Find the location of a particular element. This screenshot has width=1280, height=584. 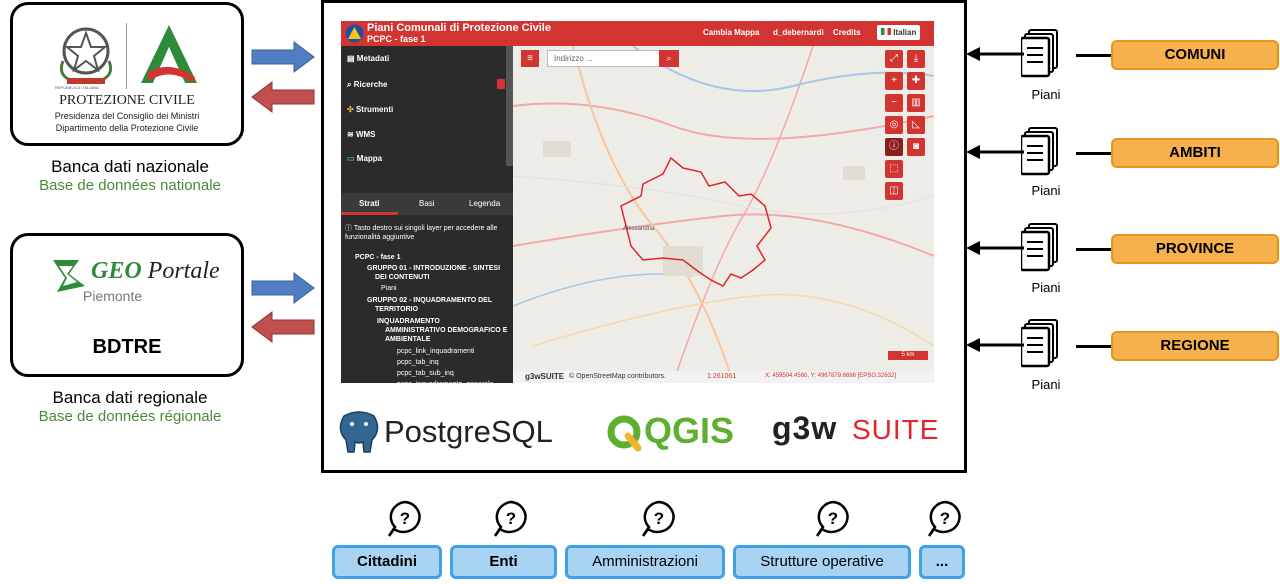

tab-legenda: Legenda is located at coordinates (484, 203).